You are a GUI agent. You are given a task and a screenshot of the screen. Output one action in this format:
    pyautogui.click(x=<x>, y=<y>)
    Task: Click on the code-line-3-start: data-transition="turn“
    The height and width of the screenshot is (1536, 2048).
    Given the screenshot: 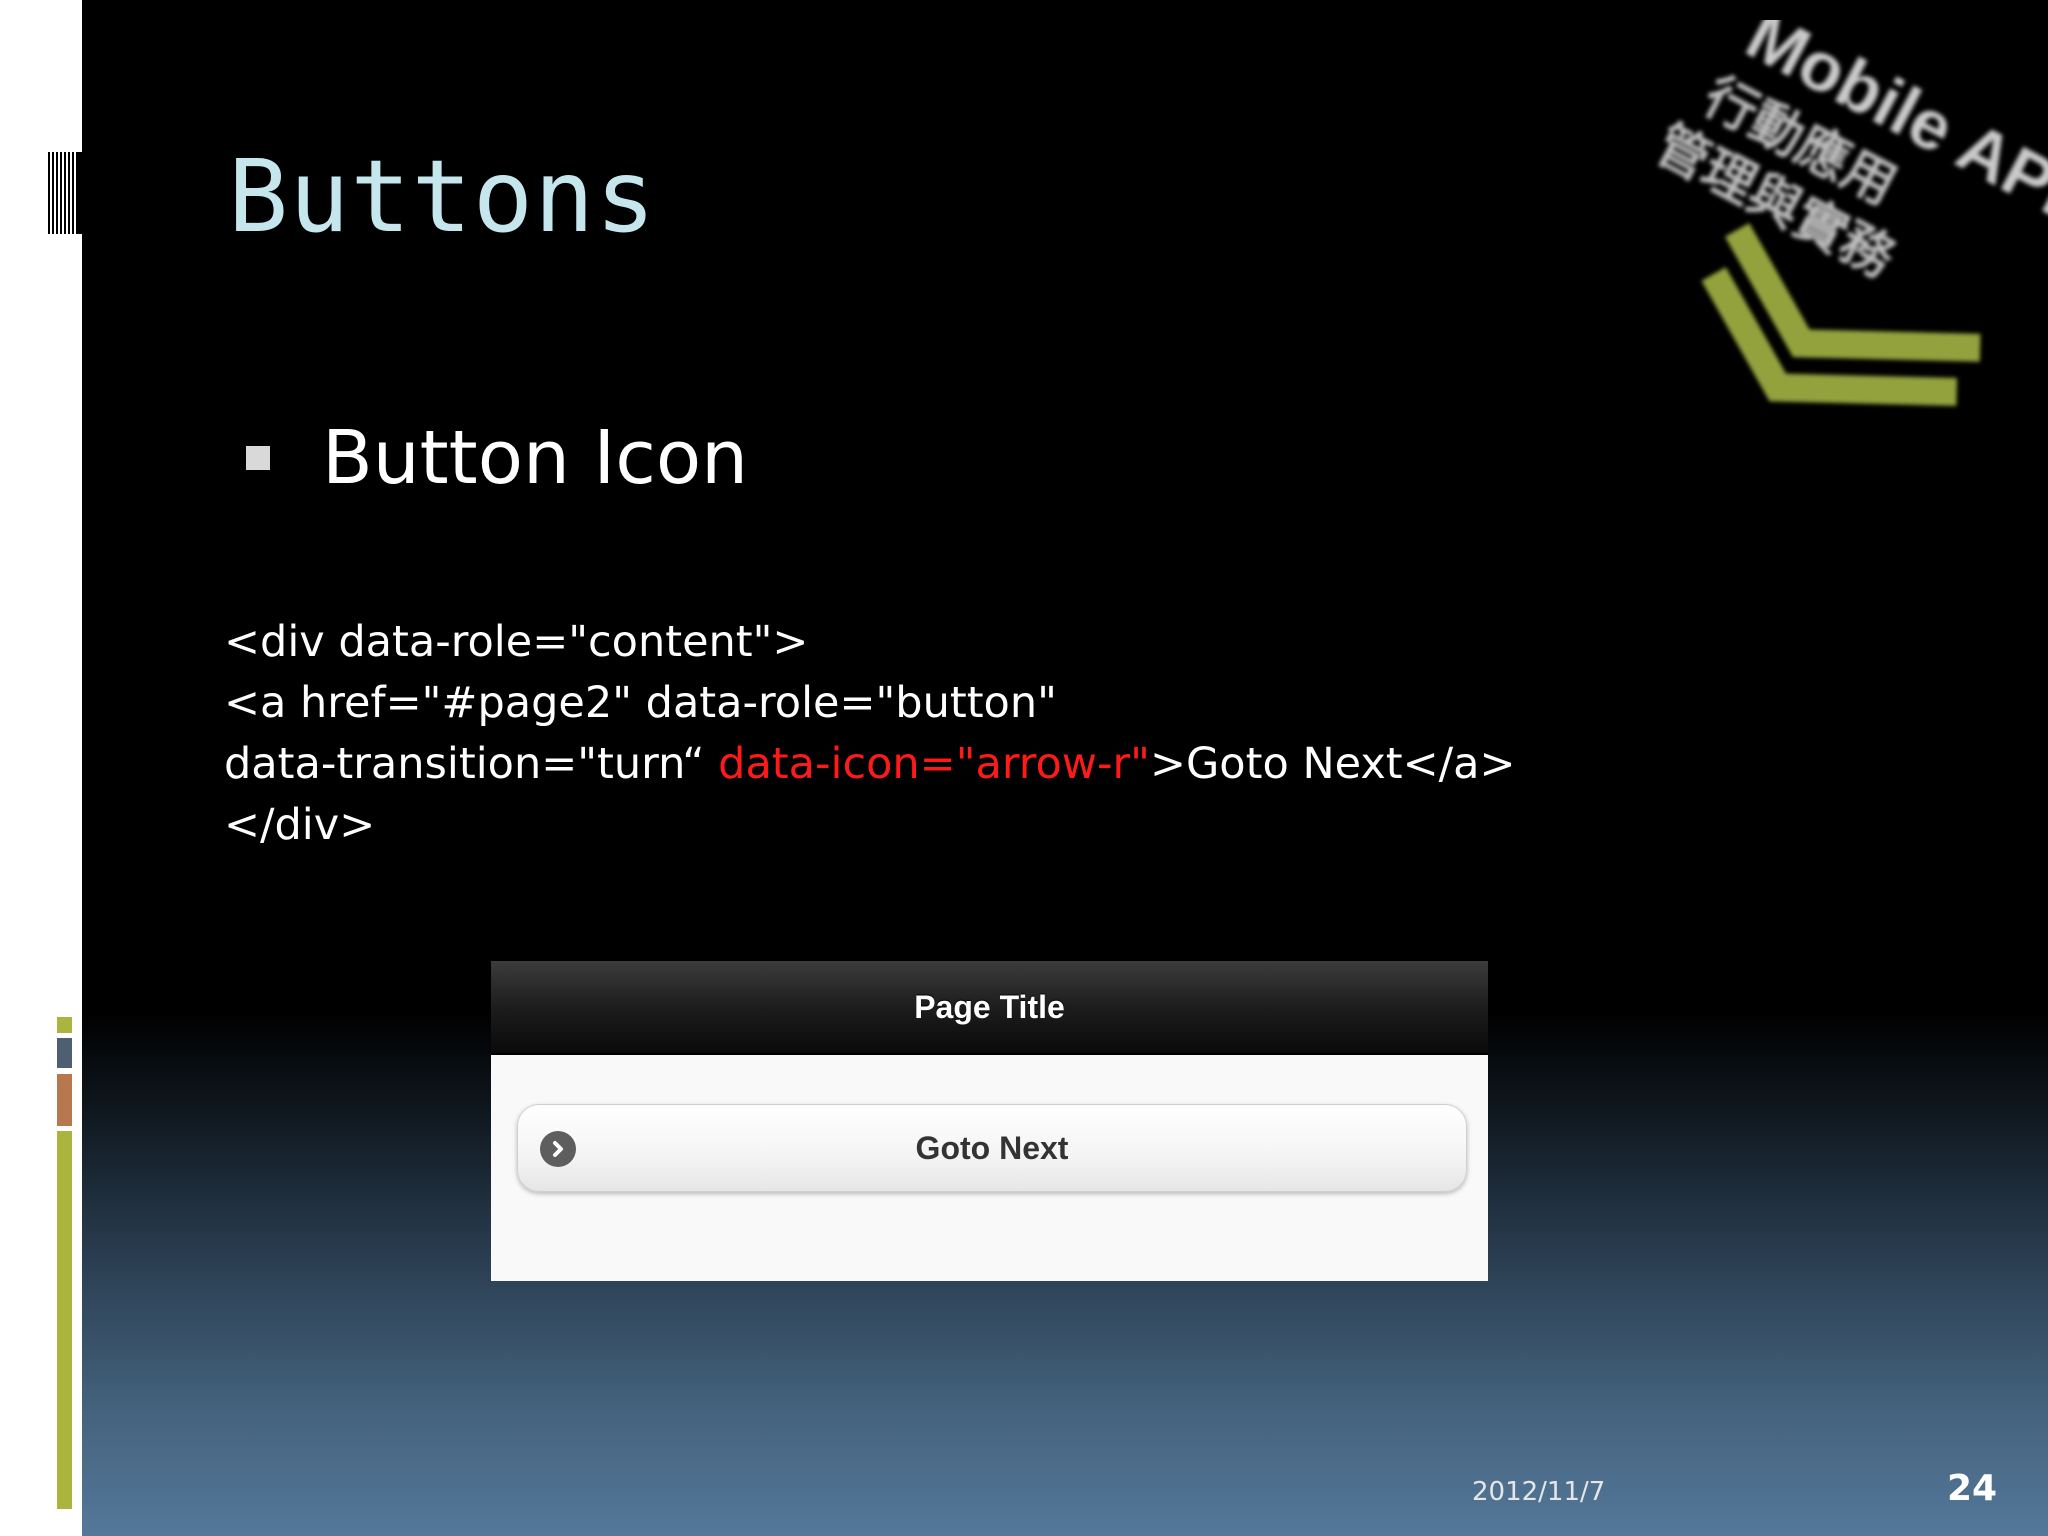 What is the action you would take?
    pyautogui.click(x=471, y=764)
    